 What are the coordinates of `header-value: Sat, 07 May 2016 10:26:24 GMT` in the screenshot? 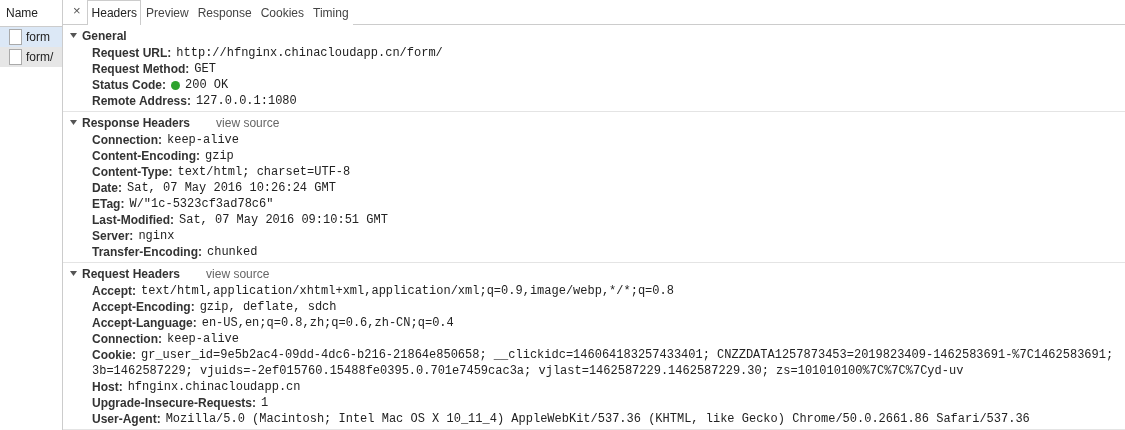 It's located at (231, 188).